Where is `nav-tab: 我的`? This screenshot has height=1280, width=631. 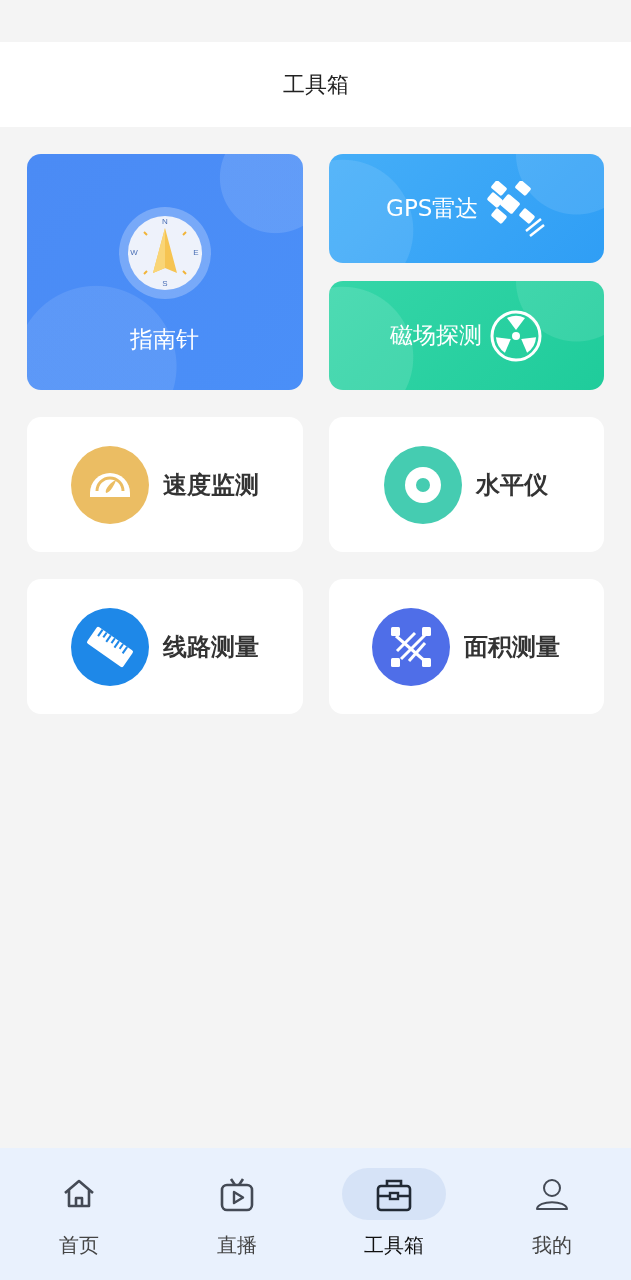 nav-tab: 我的 is located at coordinates (552, 1214).